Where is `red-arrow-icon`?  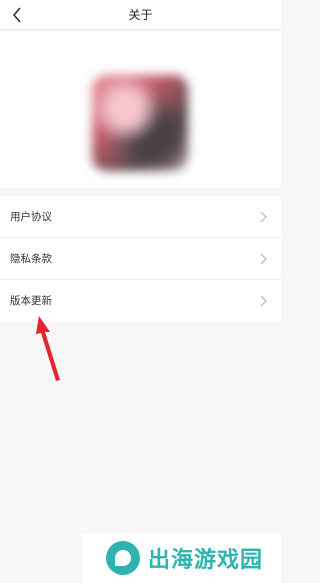 red-arrow-icon is located at coordinates (48, 348).